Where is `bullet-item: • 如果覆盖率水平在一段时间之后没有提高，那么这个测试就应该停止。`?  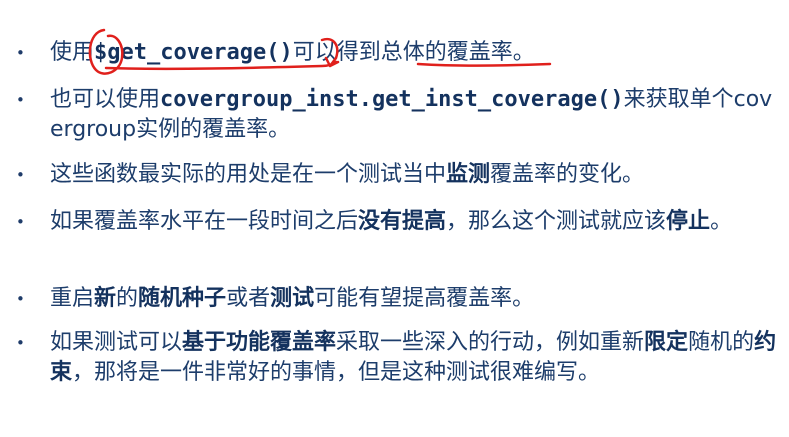 bullet-item: • 如果覆盖率水平在一段时间之后没有提高，那么这个测试就应该停止。 is located at coordinates (397, 222).